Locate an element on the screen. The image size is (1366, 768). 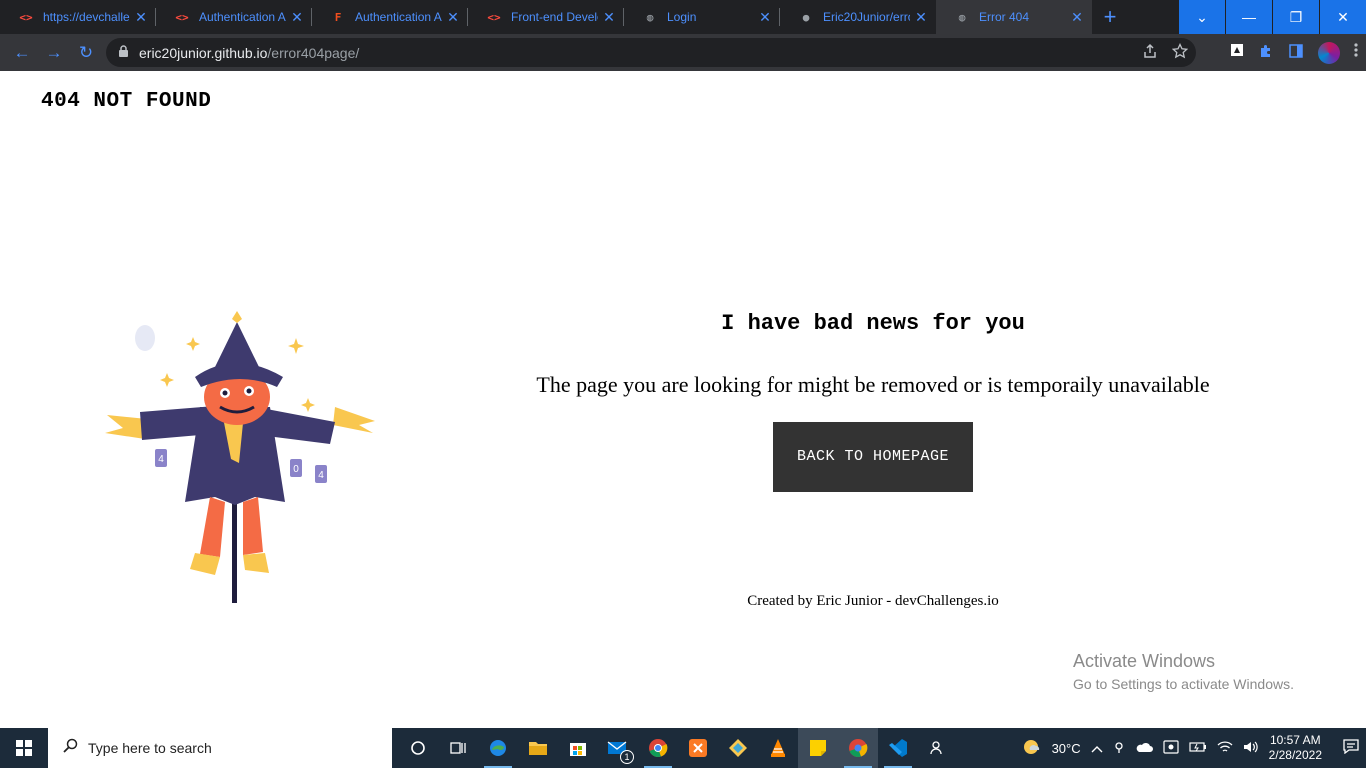
weather-temperature: 30°C is located at coordinates (1066, 748).